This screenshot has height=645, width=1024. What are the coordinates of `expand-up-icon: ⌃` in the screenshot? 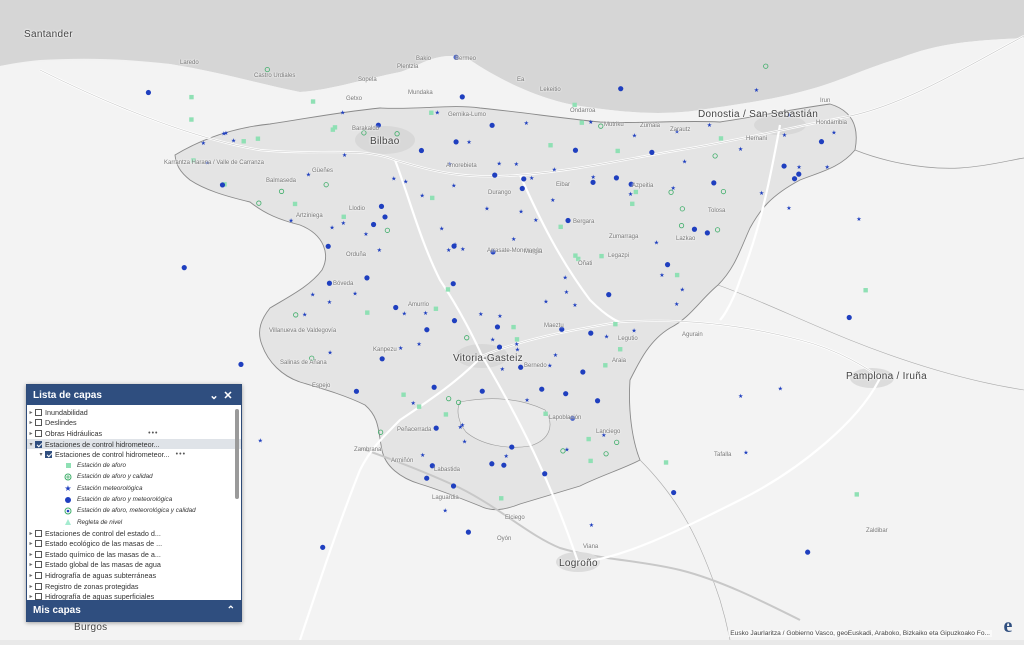 It's located at (231, 610).